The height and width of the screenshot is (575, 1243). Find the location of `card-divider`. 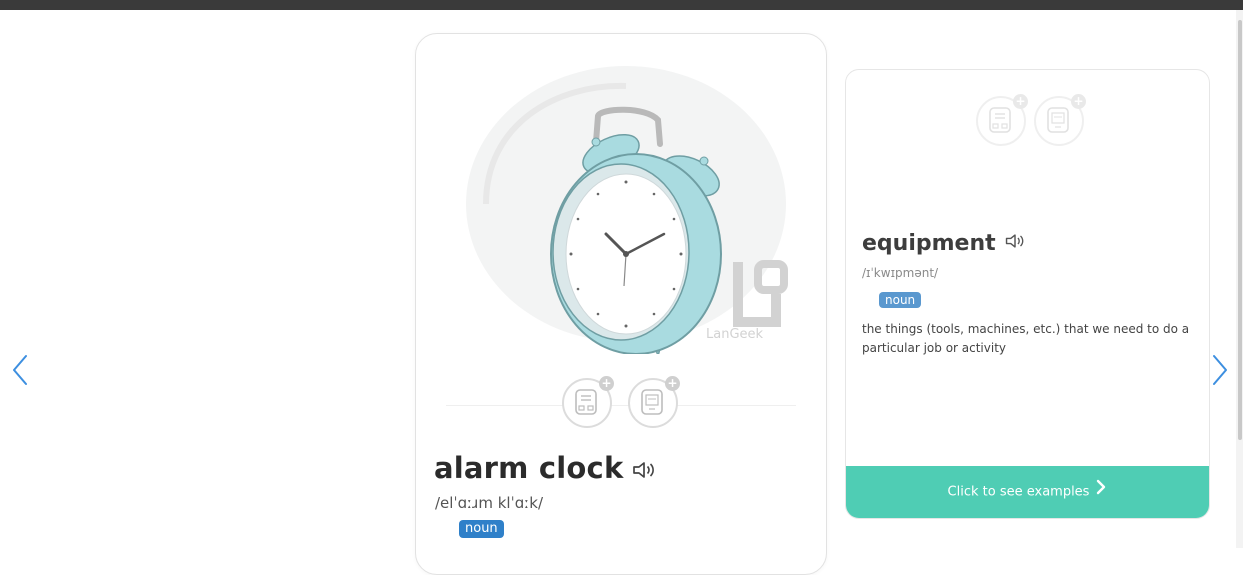

card-divider is located at coordinates (621, 405).